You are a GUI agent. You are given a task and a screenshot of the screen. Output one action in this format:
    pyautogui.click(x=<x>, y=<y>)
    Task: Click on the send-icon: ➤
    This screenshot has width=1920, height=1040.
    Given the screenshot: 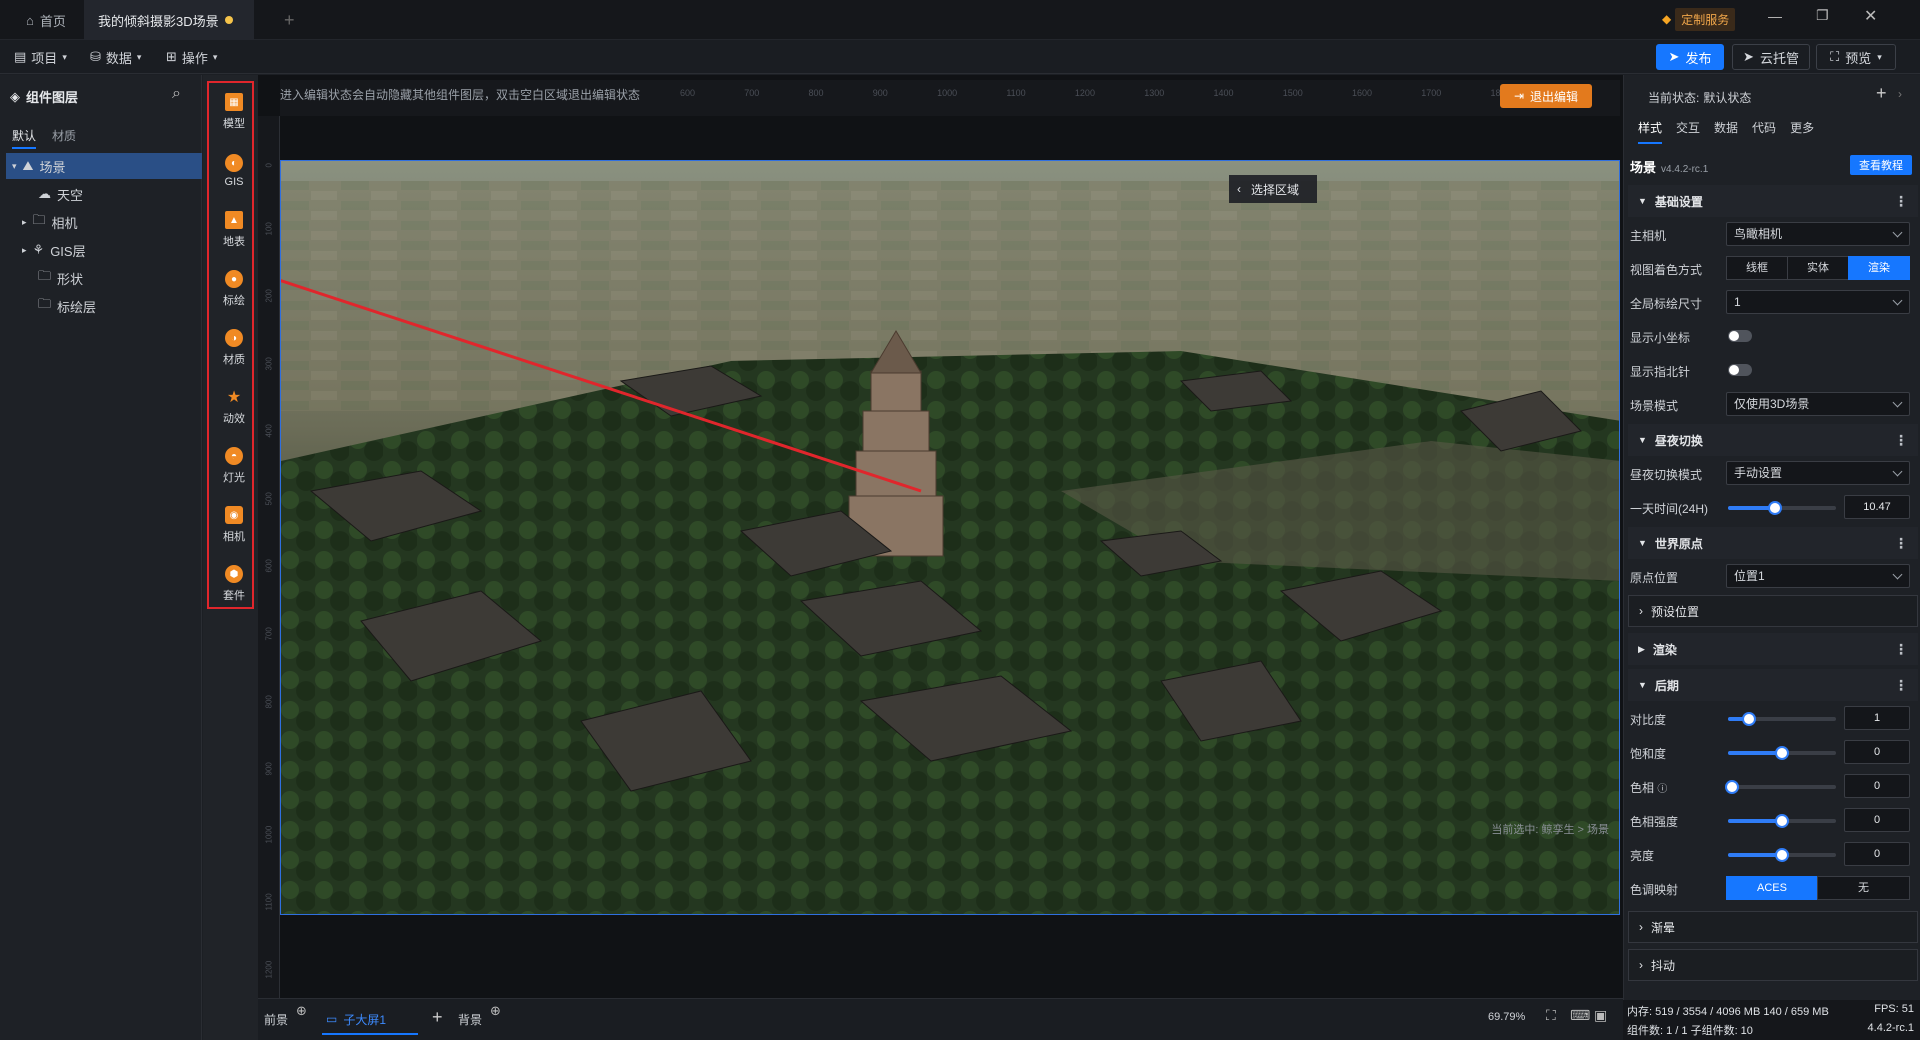 What is the action you would take?
    pyautogui.click(x=1674, y=56)
    